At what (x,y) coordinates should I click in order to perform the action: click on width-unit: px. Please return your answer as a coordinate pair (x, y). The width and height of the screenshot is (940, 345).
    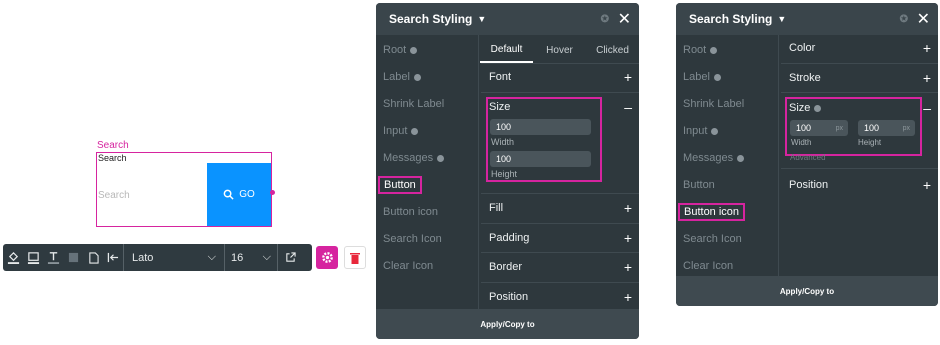
    Looking at the image, I should click on (839, 128).